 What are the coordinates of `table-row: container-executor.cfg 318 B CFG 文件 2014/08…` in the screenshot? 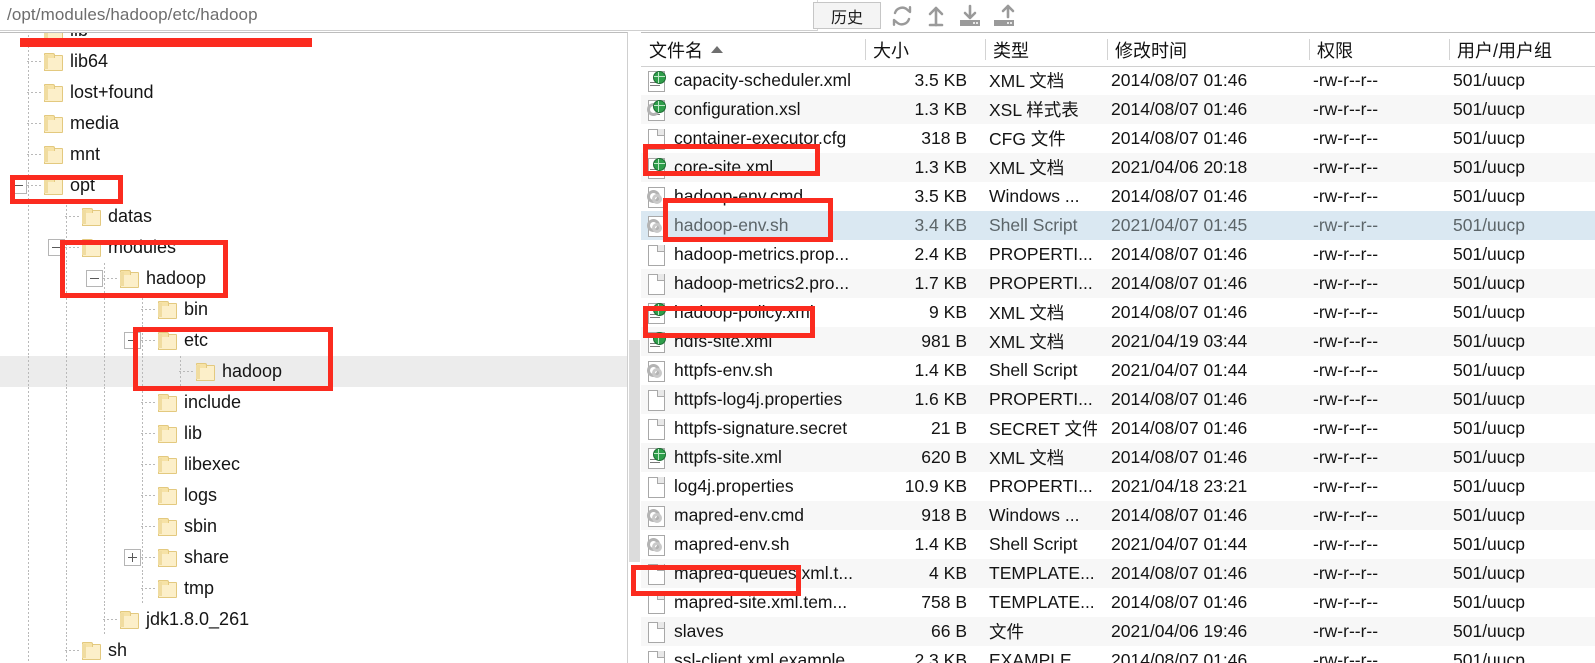 It's located at (1118, 138).